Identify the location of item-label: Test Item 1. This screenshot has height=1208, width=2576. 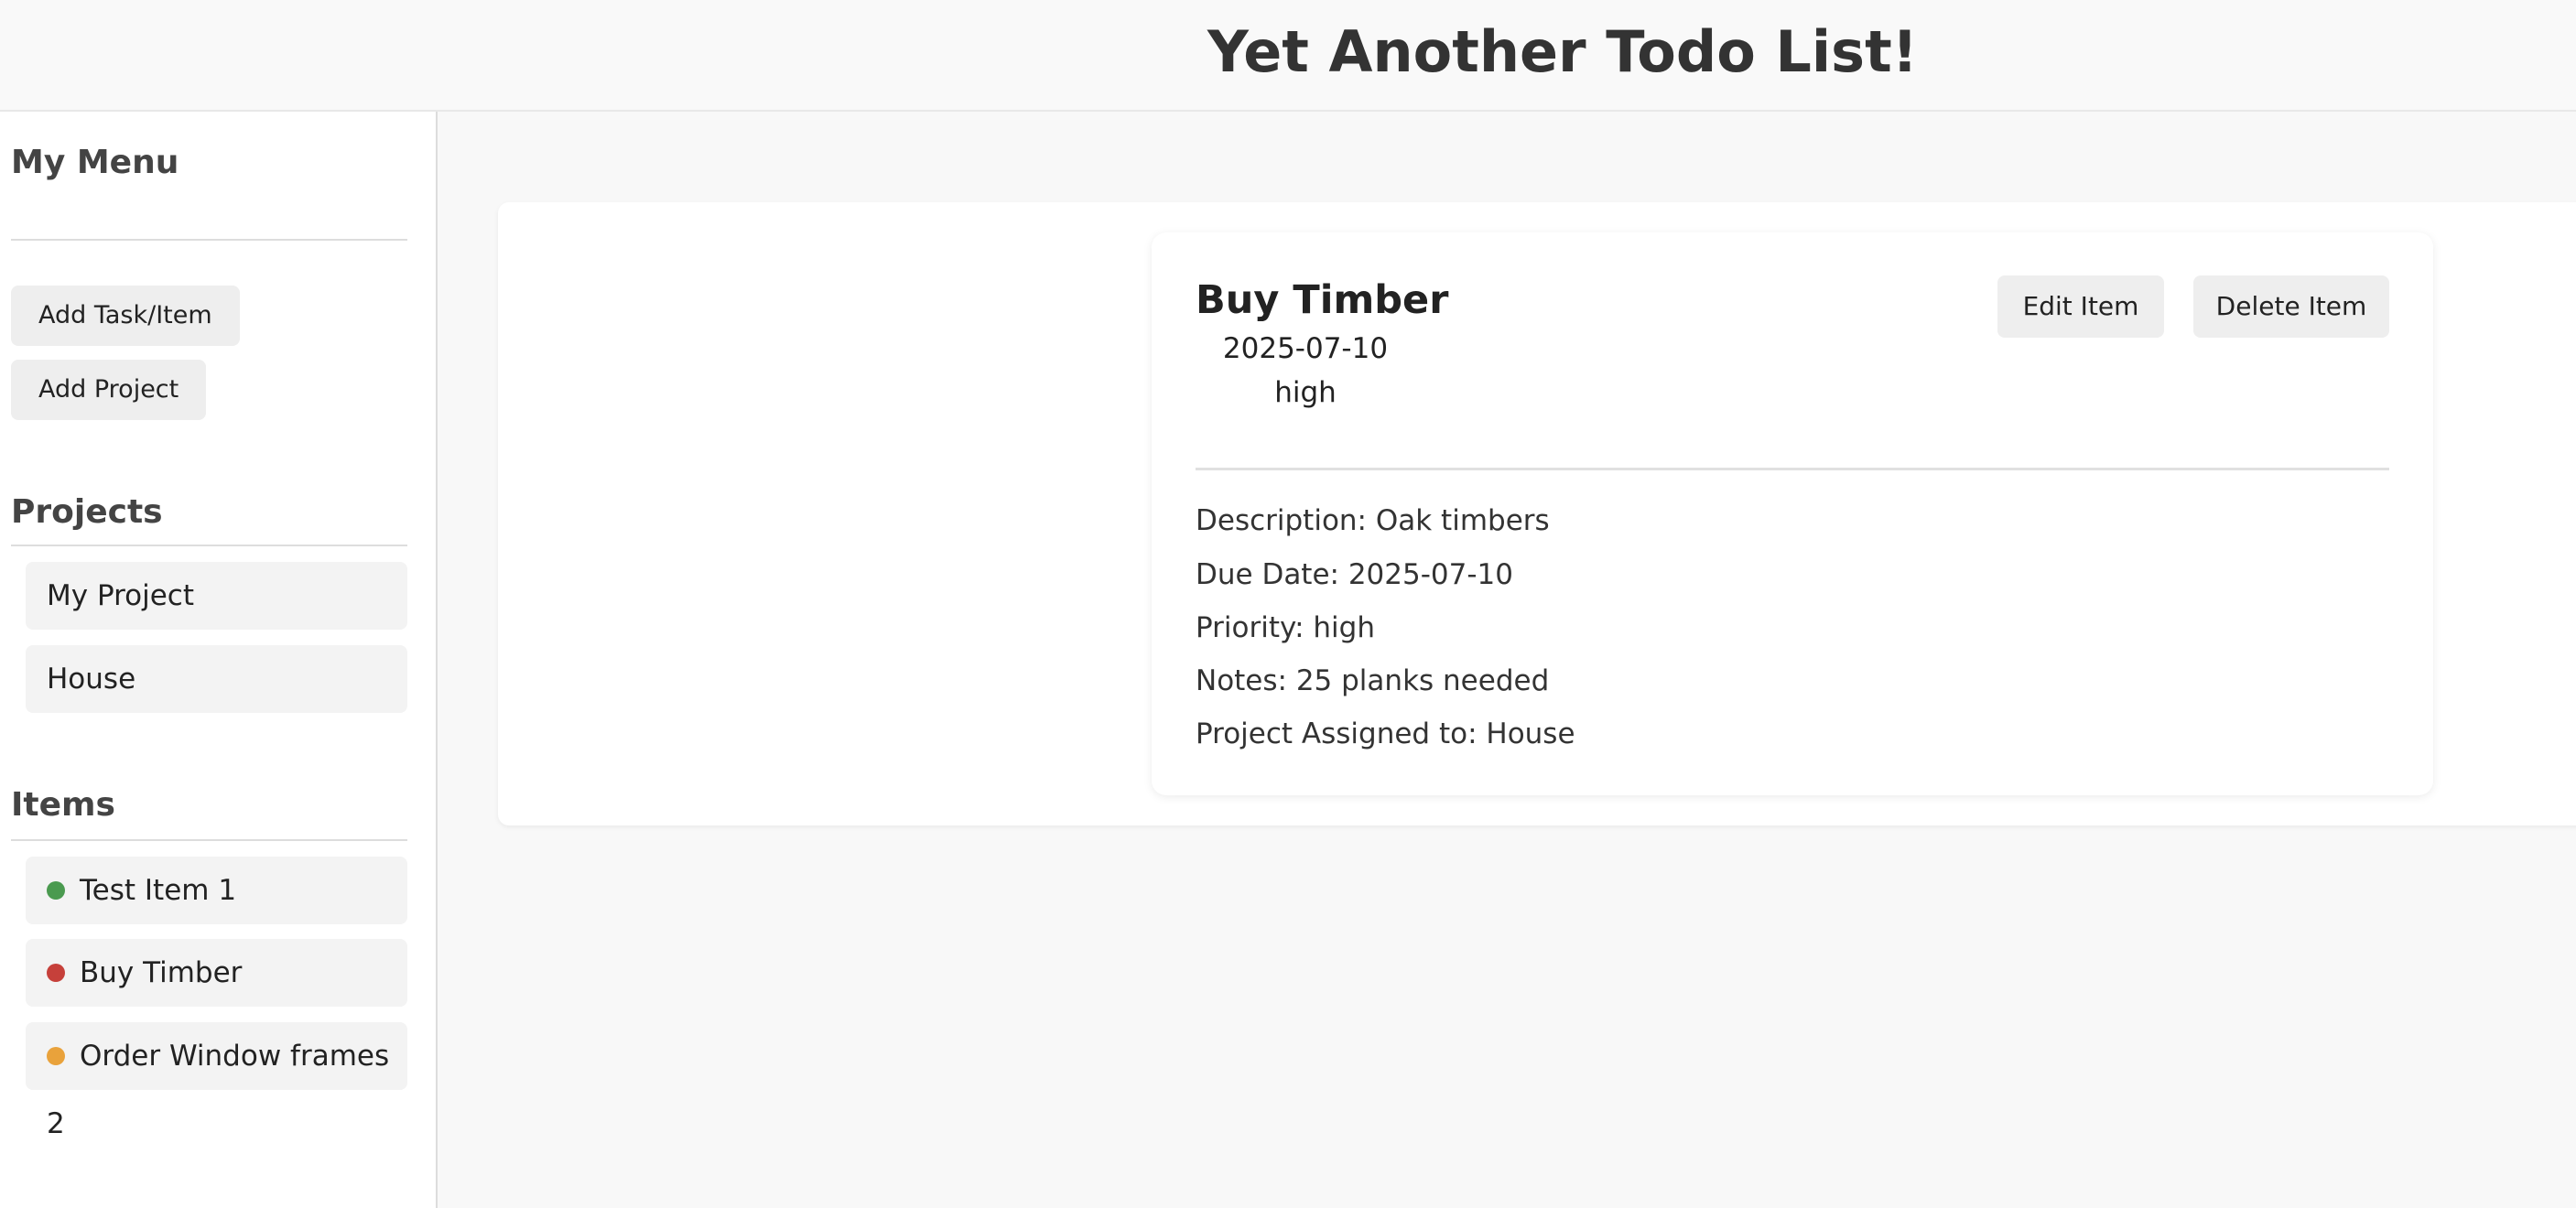
(158, 891).